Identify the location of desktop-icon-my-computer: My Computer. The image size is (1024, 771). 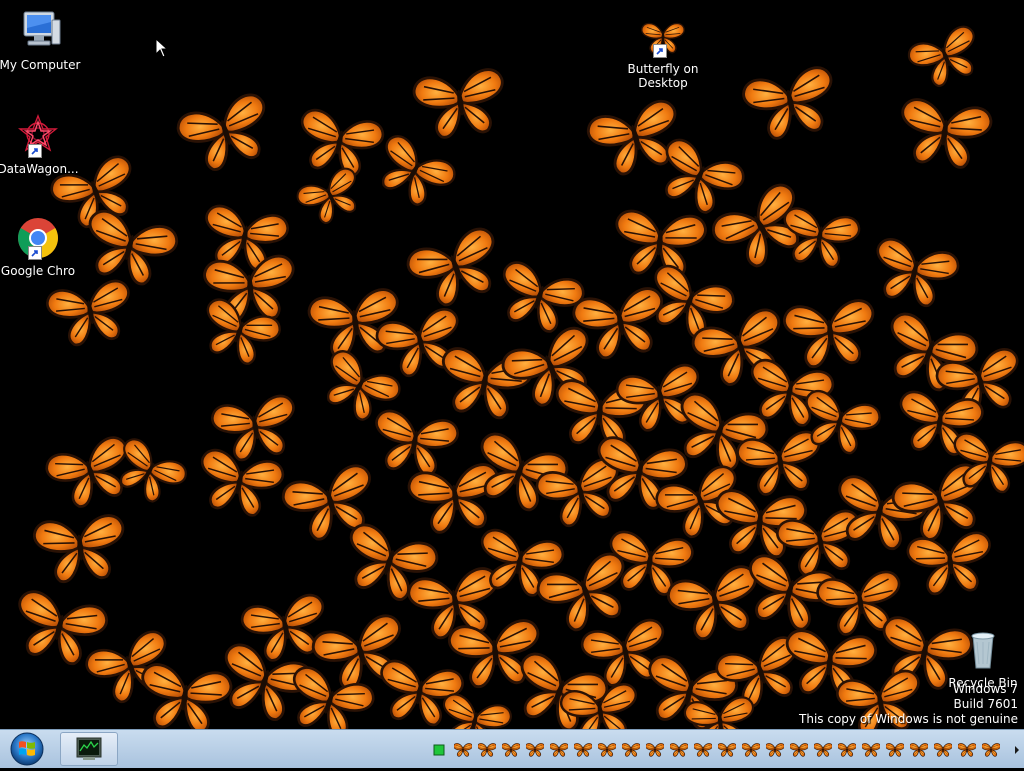
(41, 41).